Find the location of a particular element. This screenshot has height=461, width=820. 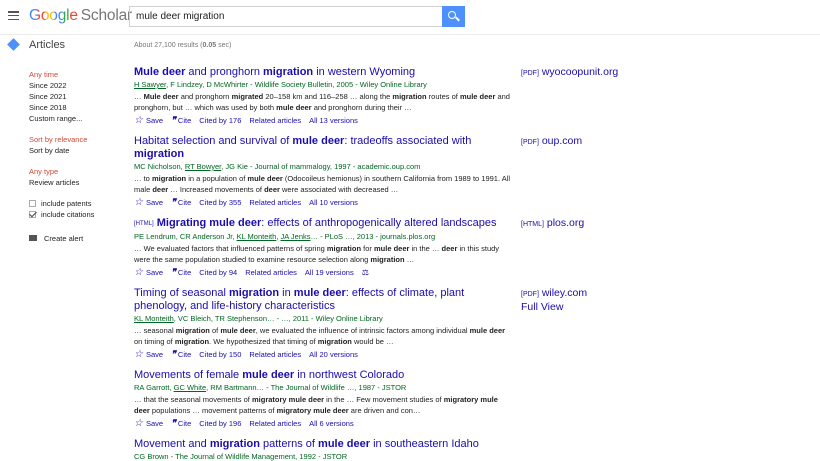

link-domain: wiley.com is located at coordinates (564, 293).